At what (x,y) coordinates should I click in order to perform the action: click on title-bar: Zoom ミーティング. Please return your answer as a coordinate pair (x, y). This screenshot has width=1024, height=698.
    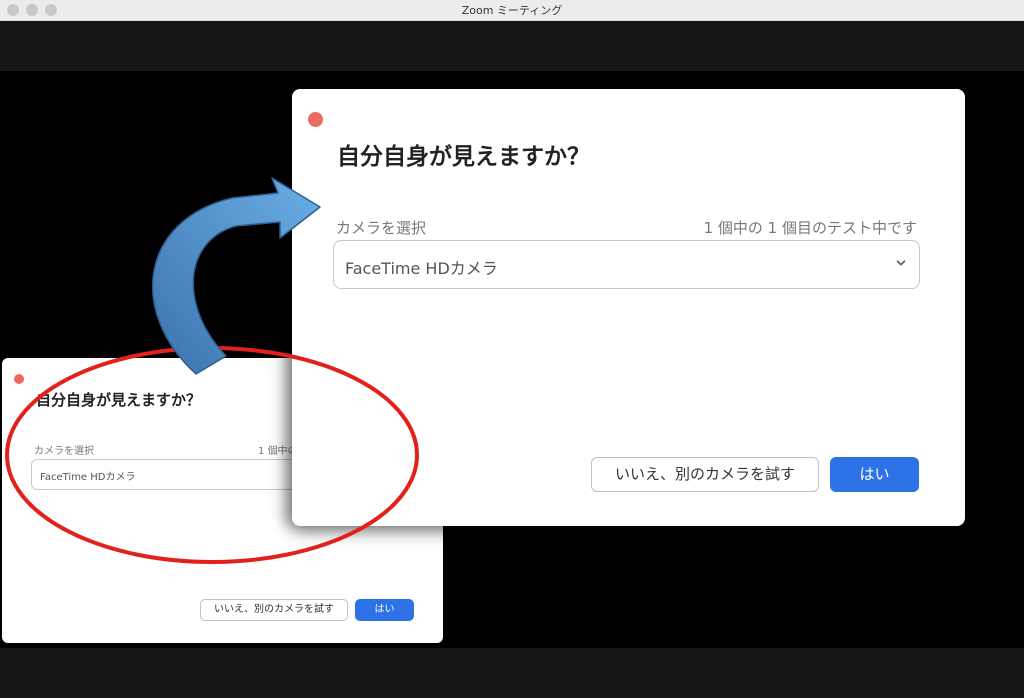
    Looking at the image, I should click on (512, 10).